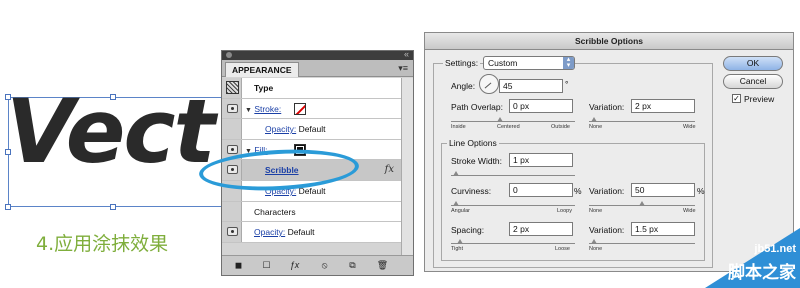  What do you see at coordinates (736, 98) in the screenshot?
I see `preview-checkbox: ✓` at bounding box center [736, 98].